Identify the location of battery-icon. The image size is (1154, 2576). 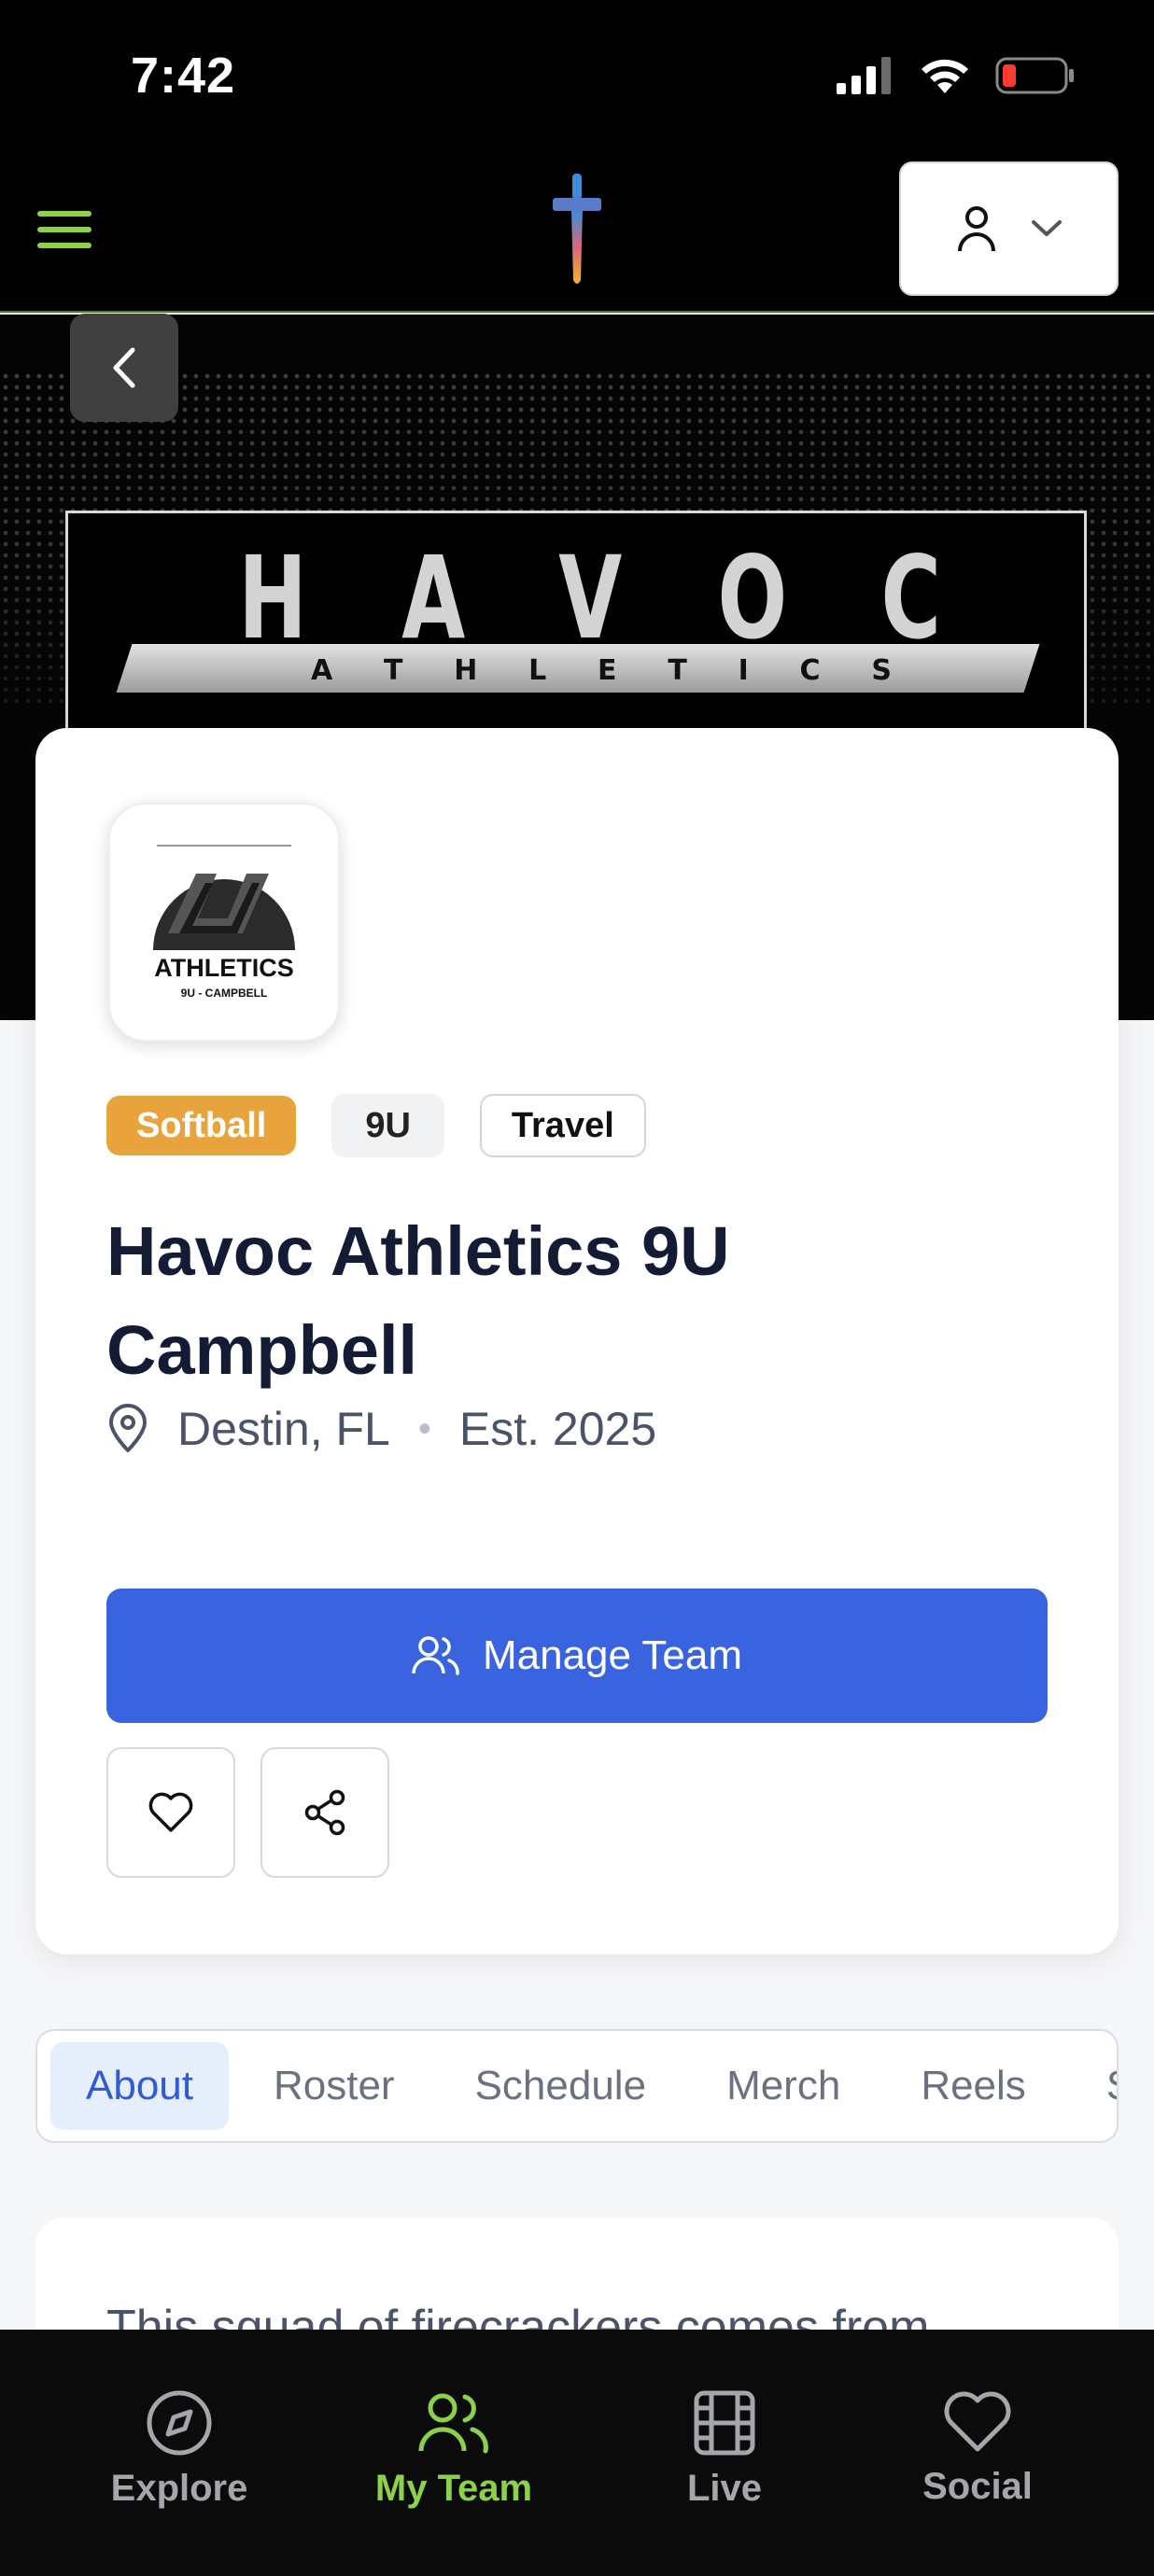
(1034, 75).